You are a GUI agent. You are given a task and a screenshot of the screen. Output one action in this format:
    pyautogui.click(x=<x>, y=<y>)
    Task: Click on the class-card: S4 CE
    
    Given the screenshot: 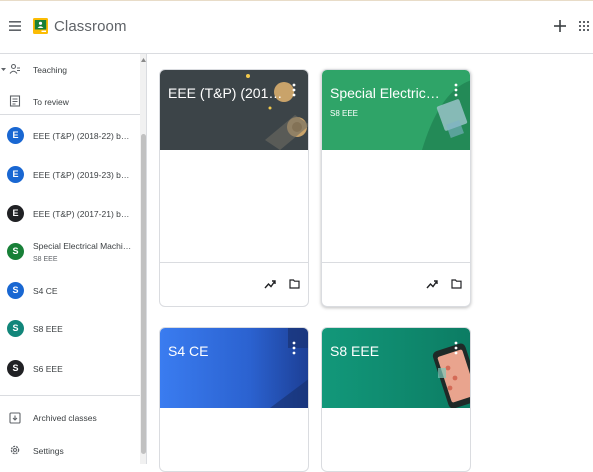 What is the action you would take?
    pyautogui.click(x=234, y=399)
    